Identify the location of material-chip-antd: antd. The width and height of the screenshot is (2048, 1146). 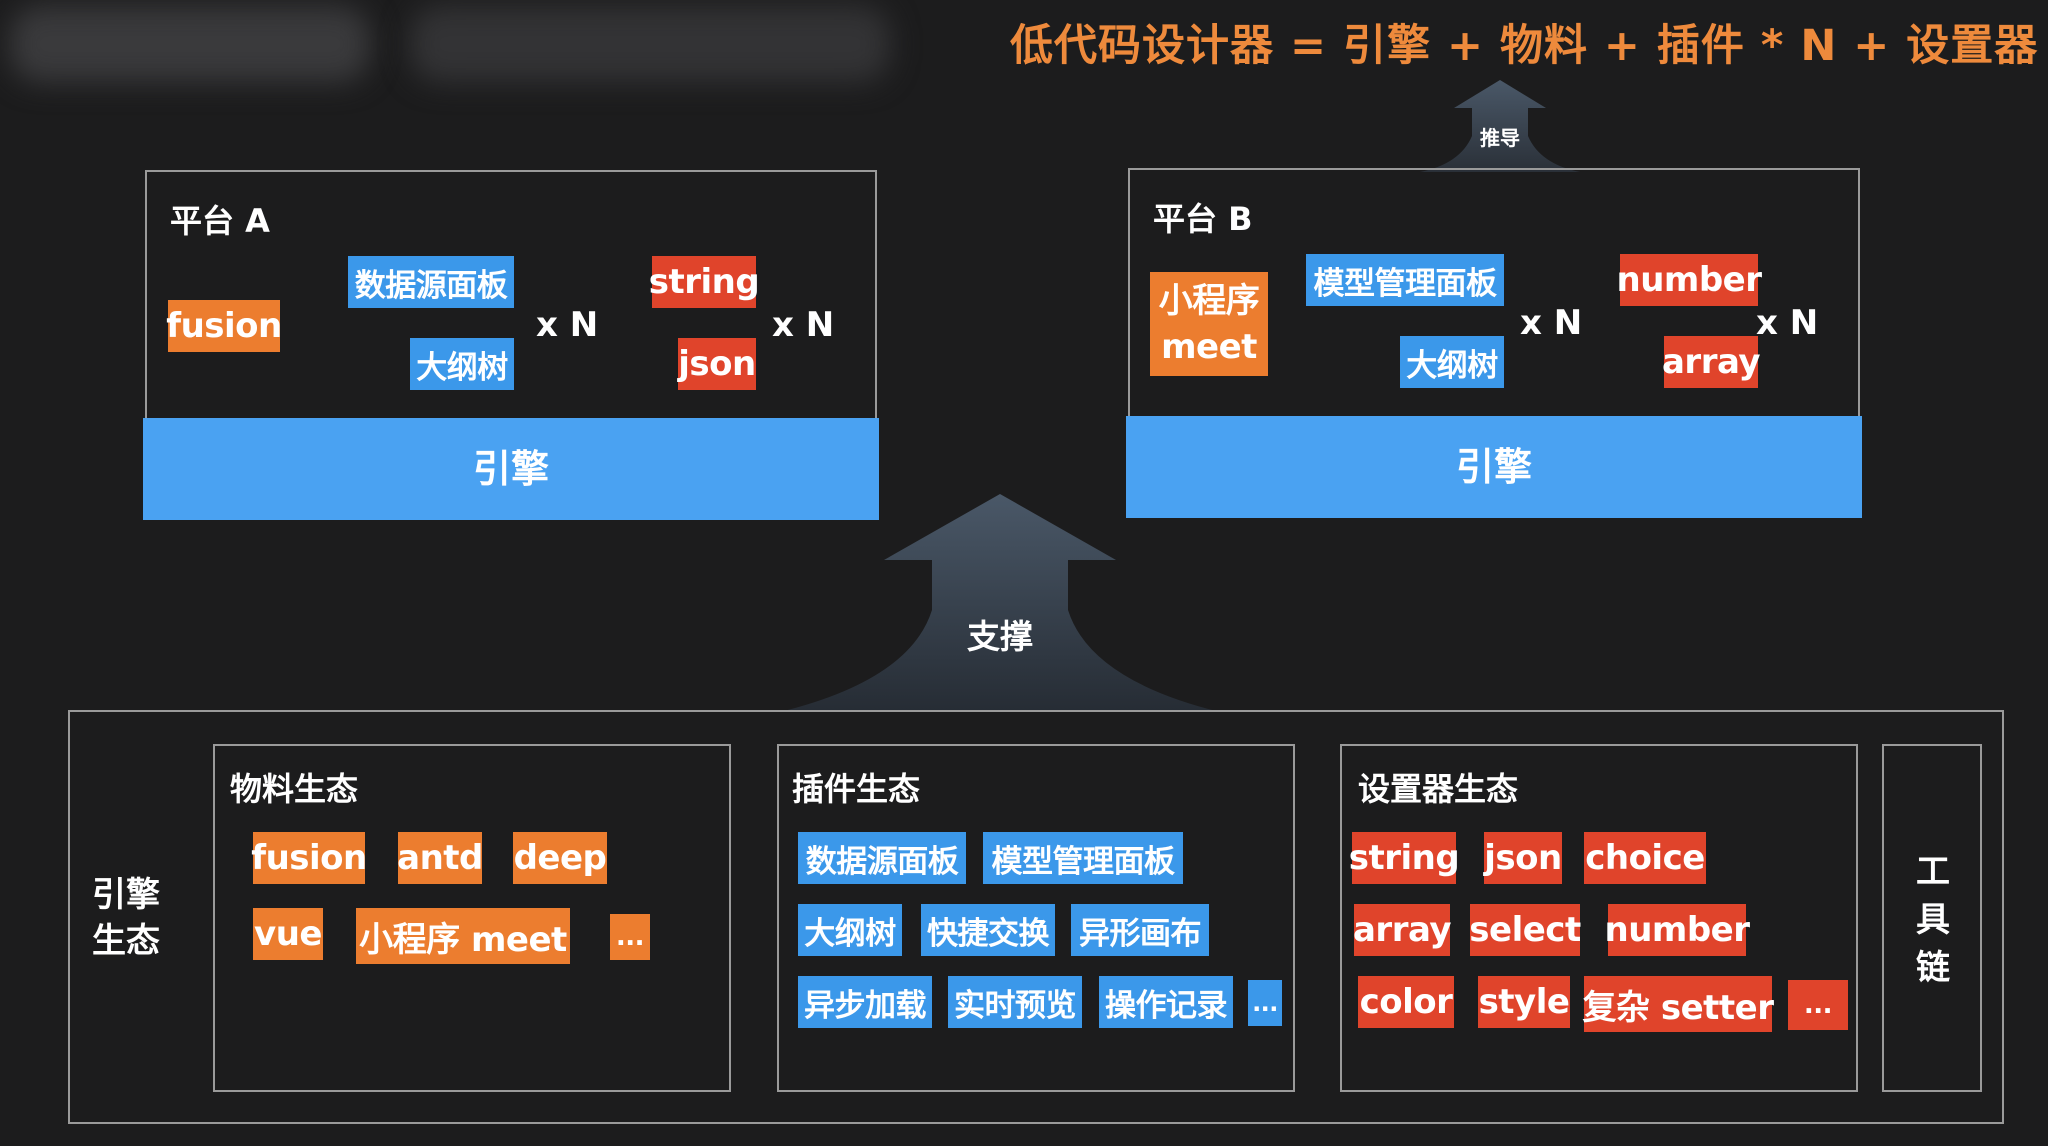
(440, 858).